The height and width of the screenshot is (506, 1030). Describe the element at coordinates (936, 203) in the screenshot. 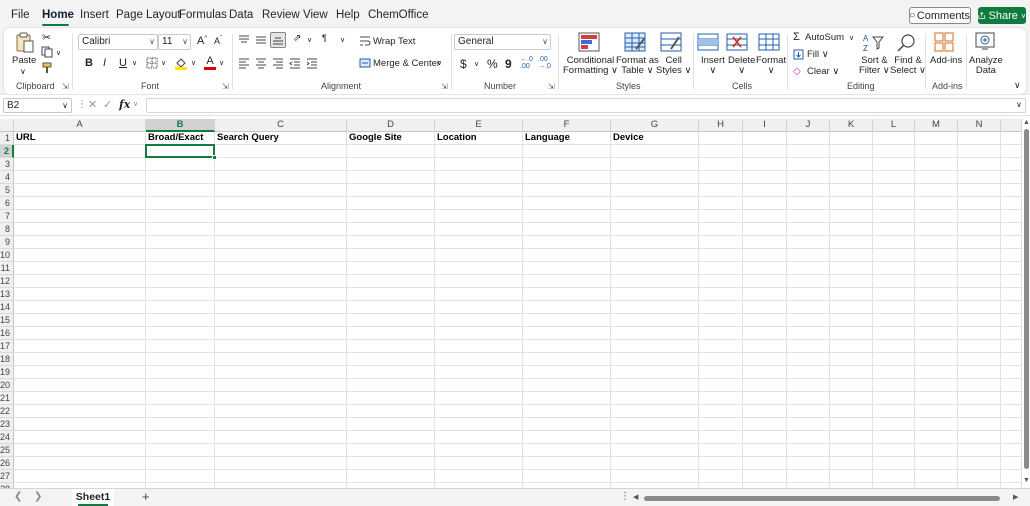

I see `cell-m6` at that location.